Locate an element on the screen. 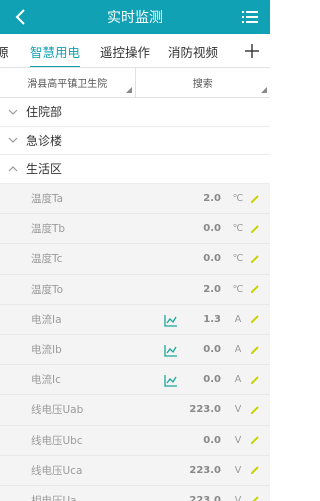 The width and height of the screenshot is (320, 501). group-emergency: 急诊楼 is located at coordinates (135, 141).